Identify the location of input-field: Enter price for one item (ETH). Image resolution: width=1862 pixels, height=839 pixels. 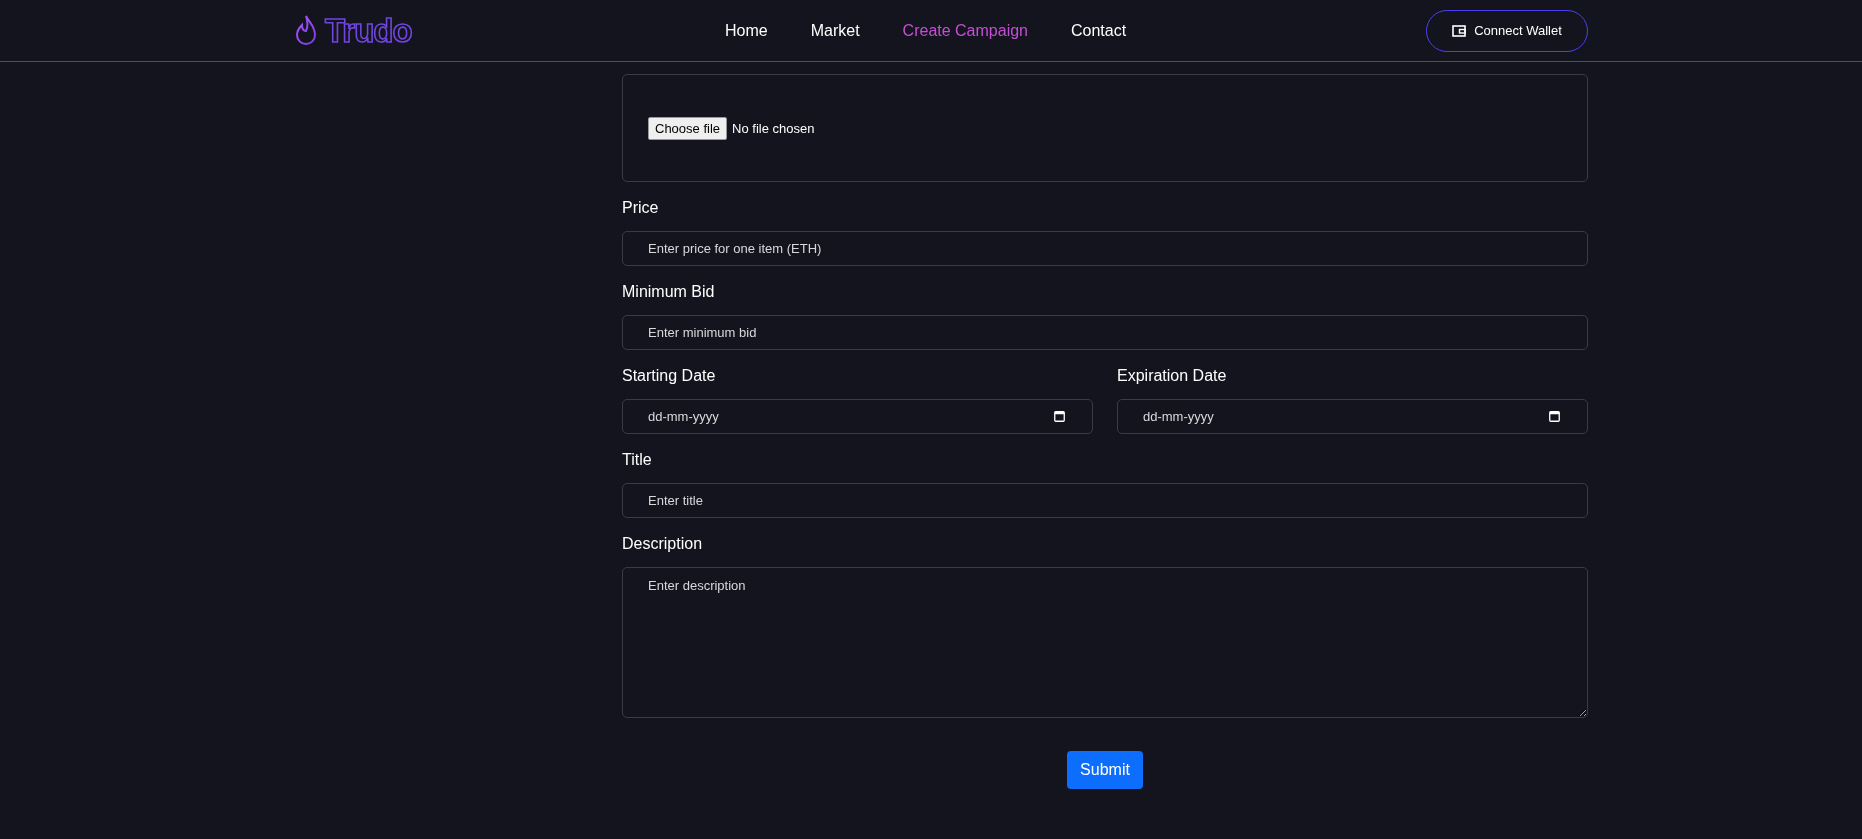
(1105, 248).